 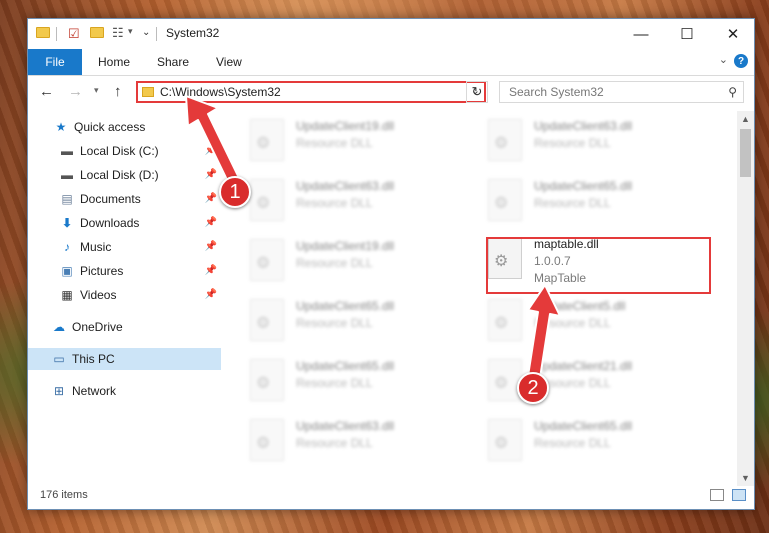 What do you see at coordinates (110, 127) in the screenshot?
I see `sidebar-item-label: Quick access` at bounding box center [110, 127].